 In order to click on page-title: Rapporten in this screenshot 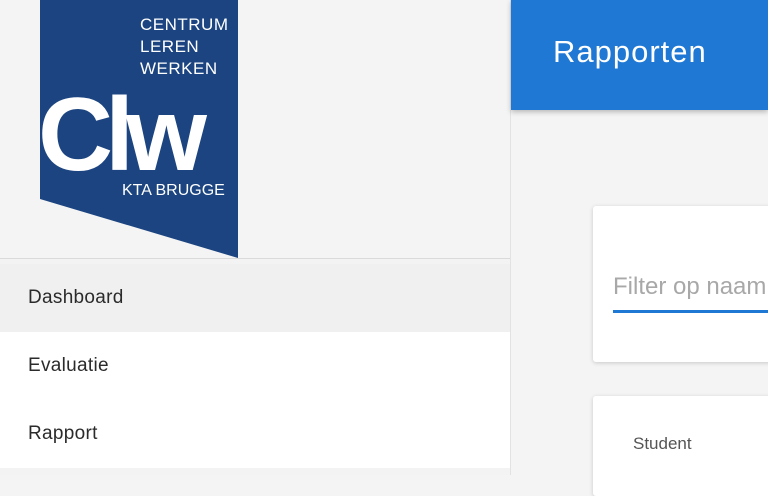, I will do `click(630, 51)`.